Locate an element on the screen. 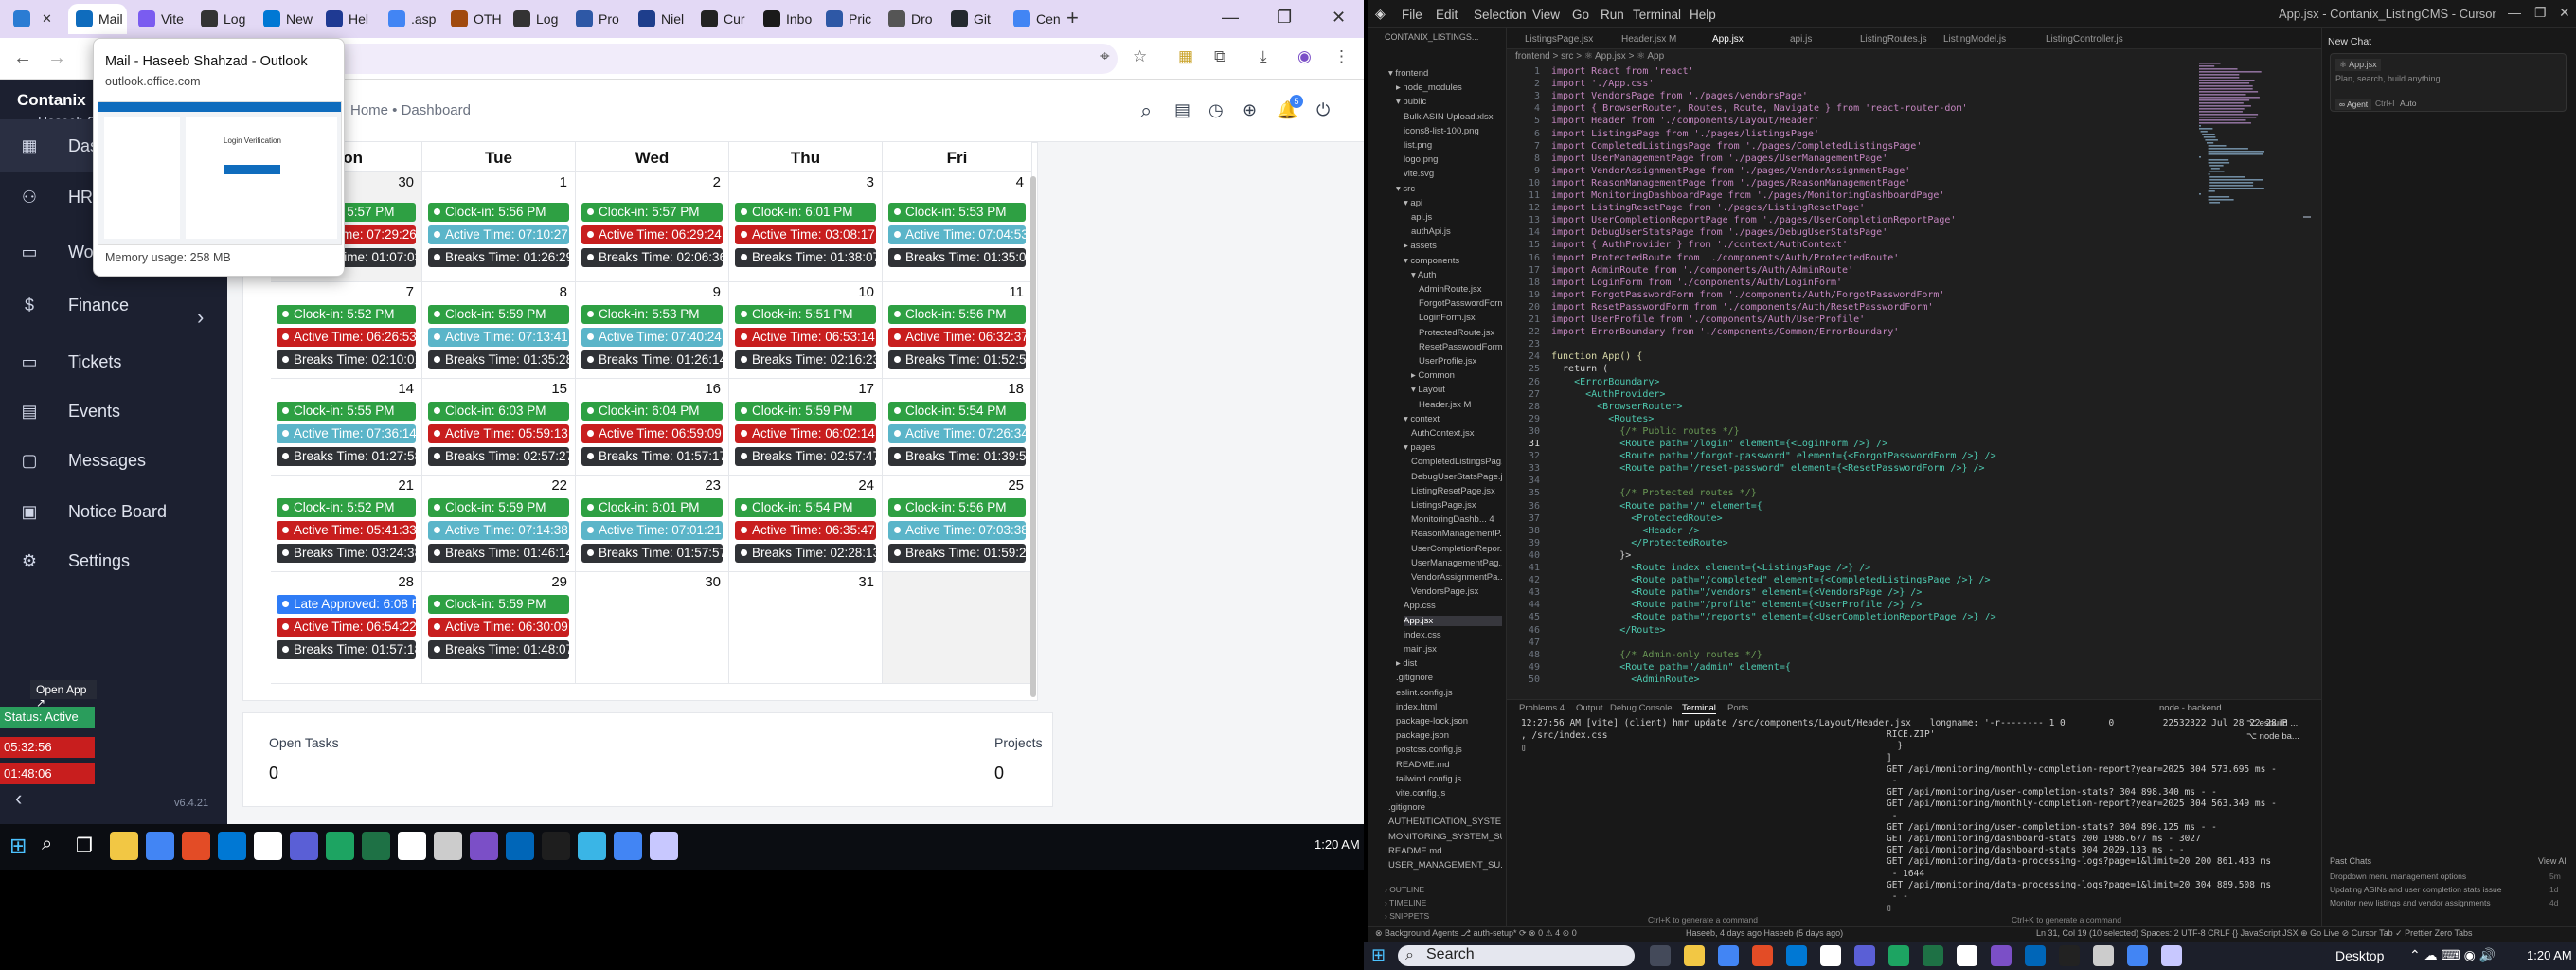  menu-selection: Selection is located at coordinates (1500, 15).